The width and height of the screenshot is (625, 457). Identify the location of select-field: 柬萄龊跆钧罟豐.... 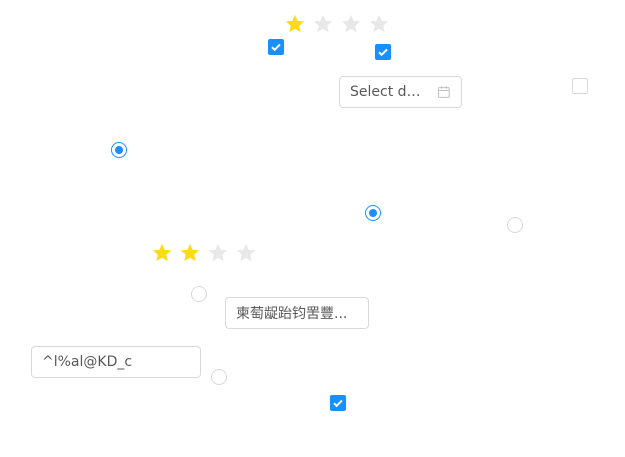
(297, 313).